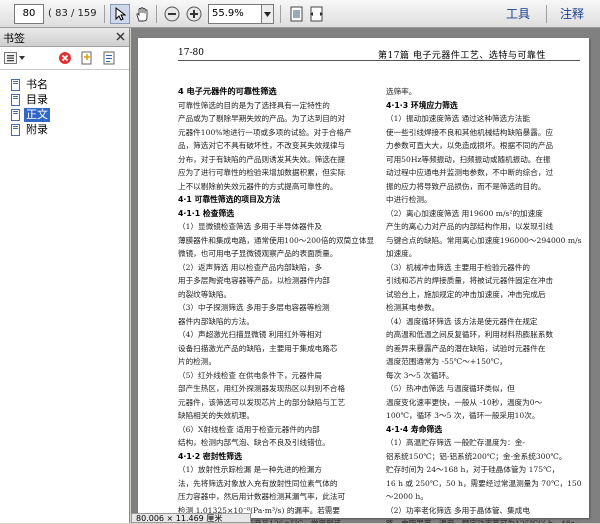  Describe the element at coordinates (462, 56) in the screenshot. I see `page-header-chapter: 第17篇 电子元器件工艺、选特与可靠性` at that location.